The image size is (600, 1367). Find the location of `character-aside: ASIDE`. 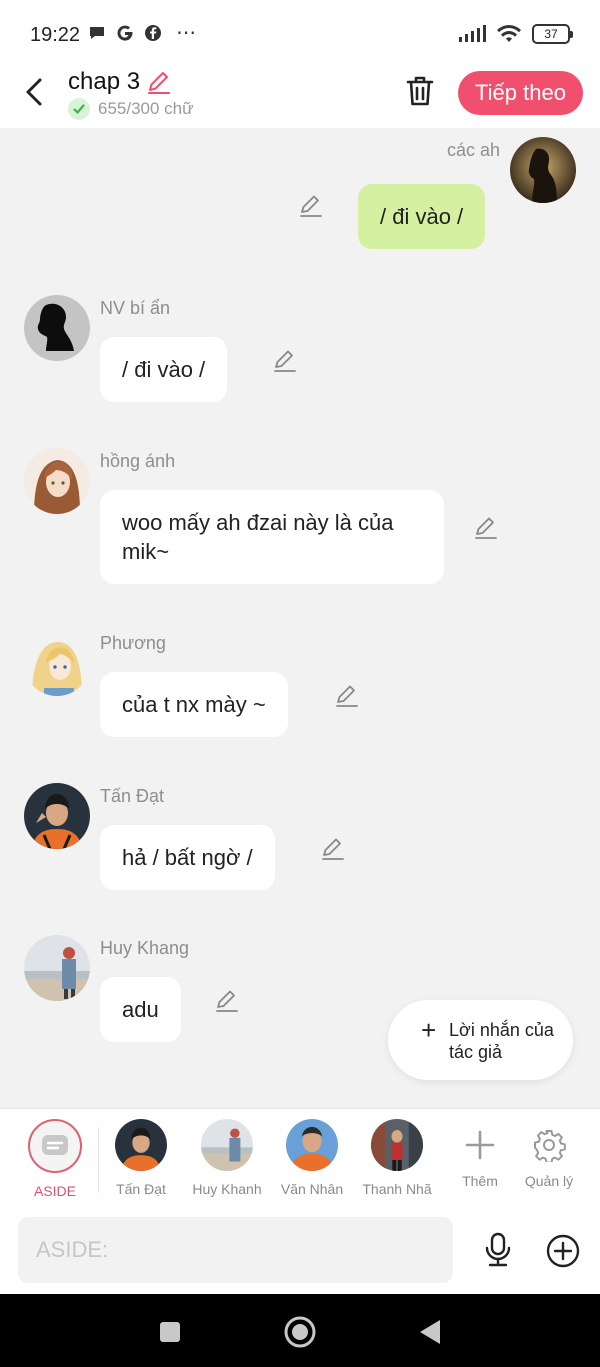

character-aside: ASIDE is located at coordinates (55, 1159).